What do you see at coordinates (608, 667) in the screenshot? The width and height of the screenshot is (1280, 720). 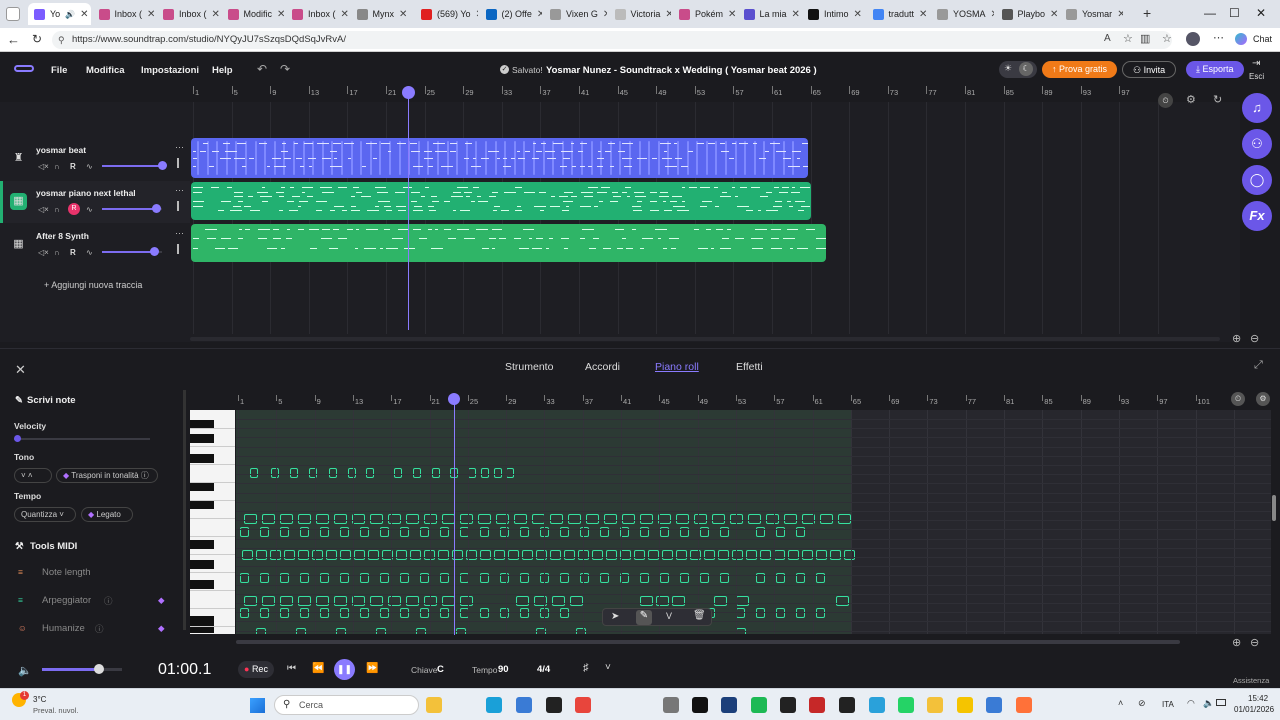 I see `chevron-down-icon: ˅` at bounding box center [608, 667].